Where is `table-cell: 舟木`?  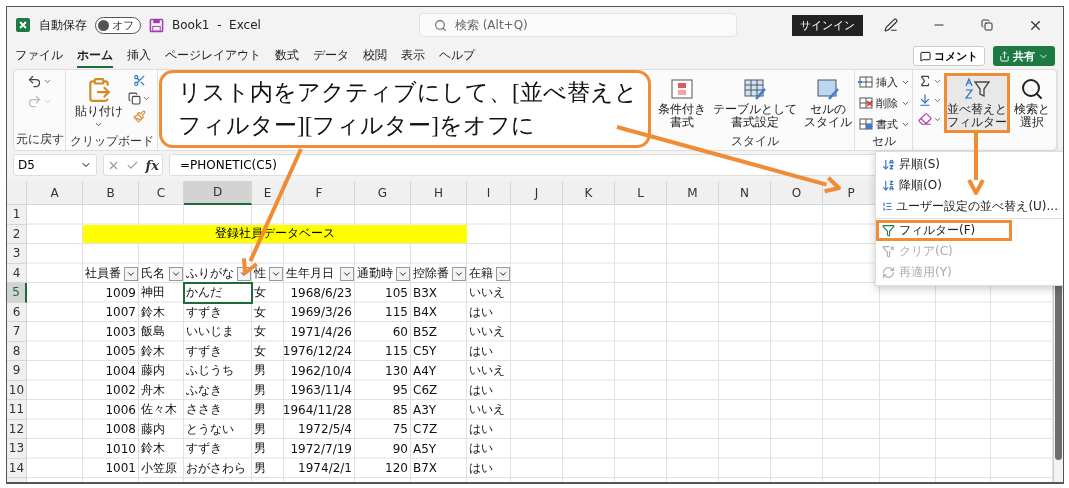
table-cell: 舟木 is located at coordinates (153, 390).